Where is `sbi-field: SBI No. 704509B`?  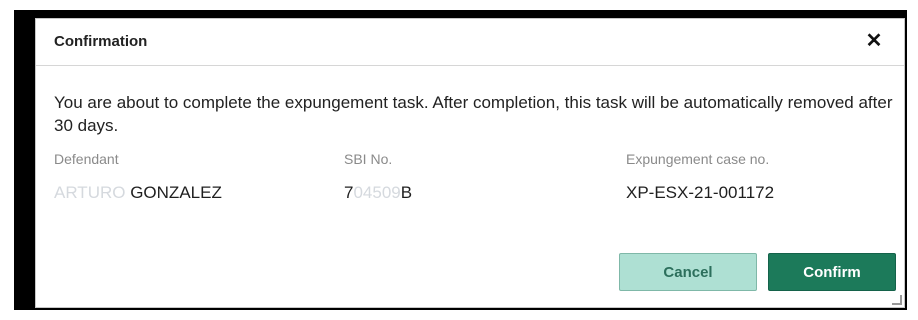 sbi-field: SBI No. 704509B is located at coordinates (378, 177).